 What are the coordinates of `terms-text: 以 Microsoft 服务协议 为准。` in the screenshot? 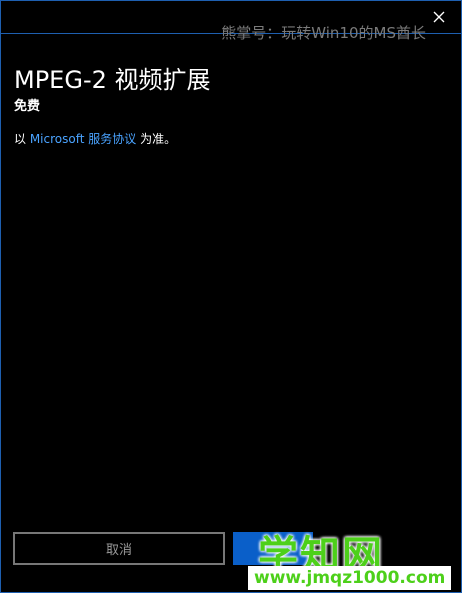 It's located at (95, 138).